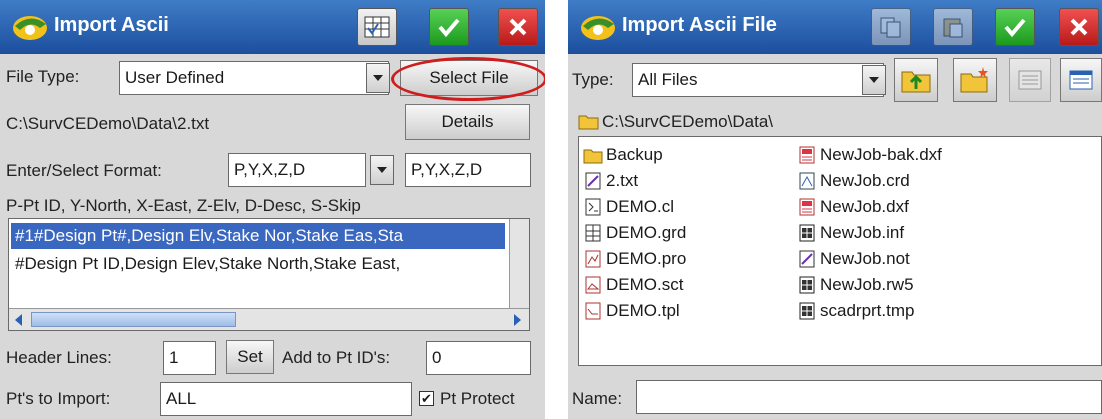 This screenshot has width=1102, height=419. I want to click on file-list-item: NewJob.rw5, so click(855, 285).